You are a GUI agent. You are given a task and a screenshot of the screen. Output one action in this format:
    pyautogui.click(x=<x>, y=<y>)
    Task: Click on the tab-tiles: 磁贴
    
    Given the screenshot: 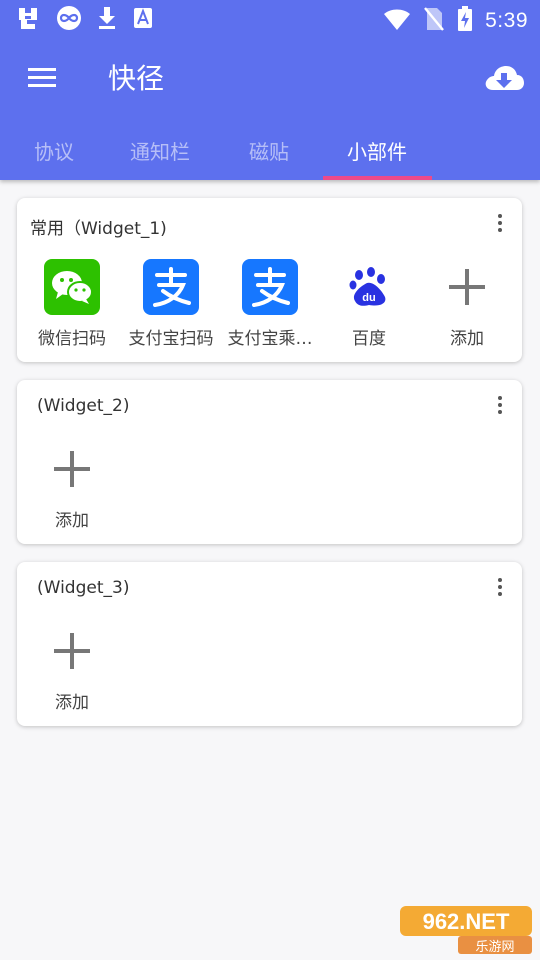 What is the action you would take?
    pyautogui.click(x=269, y=150)
    